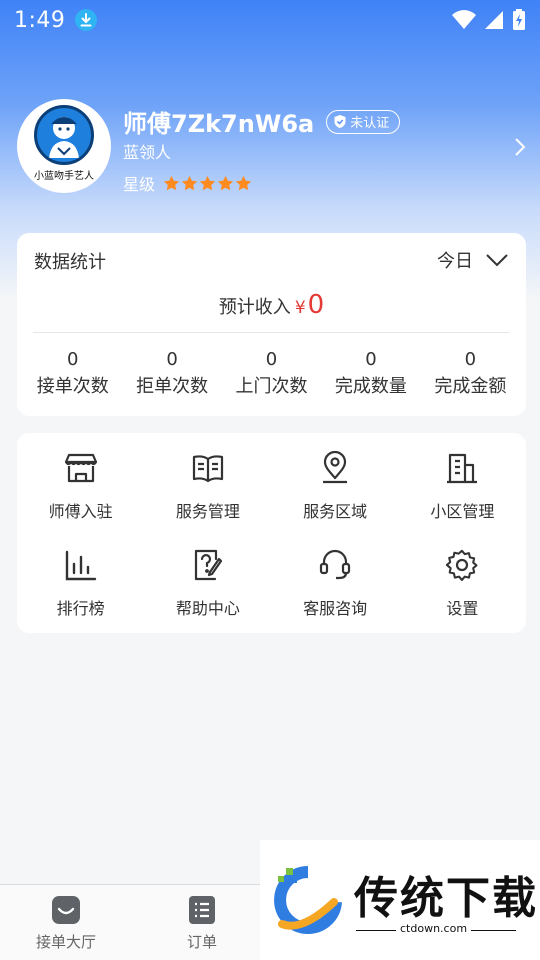 The width and height of the screenshot is (540, 960). Describe the element at coordinates (370, 374) in the screenshot. I see `stat-item: 0 完成数量` at that location.